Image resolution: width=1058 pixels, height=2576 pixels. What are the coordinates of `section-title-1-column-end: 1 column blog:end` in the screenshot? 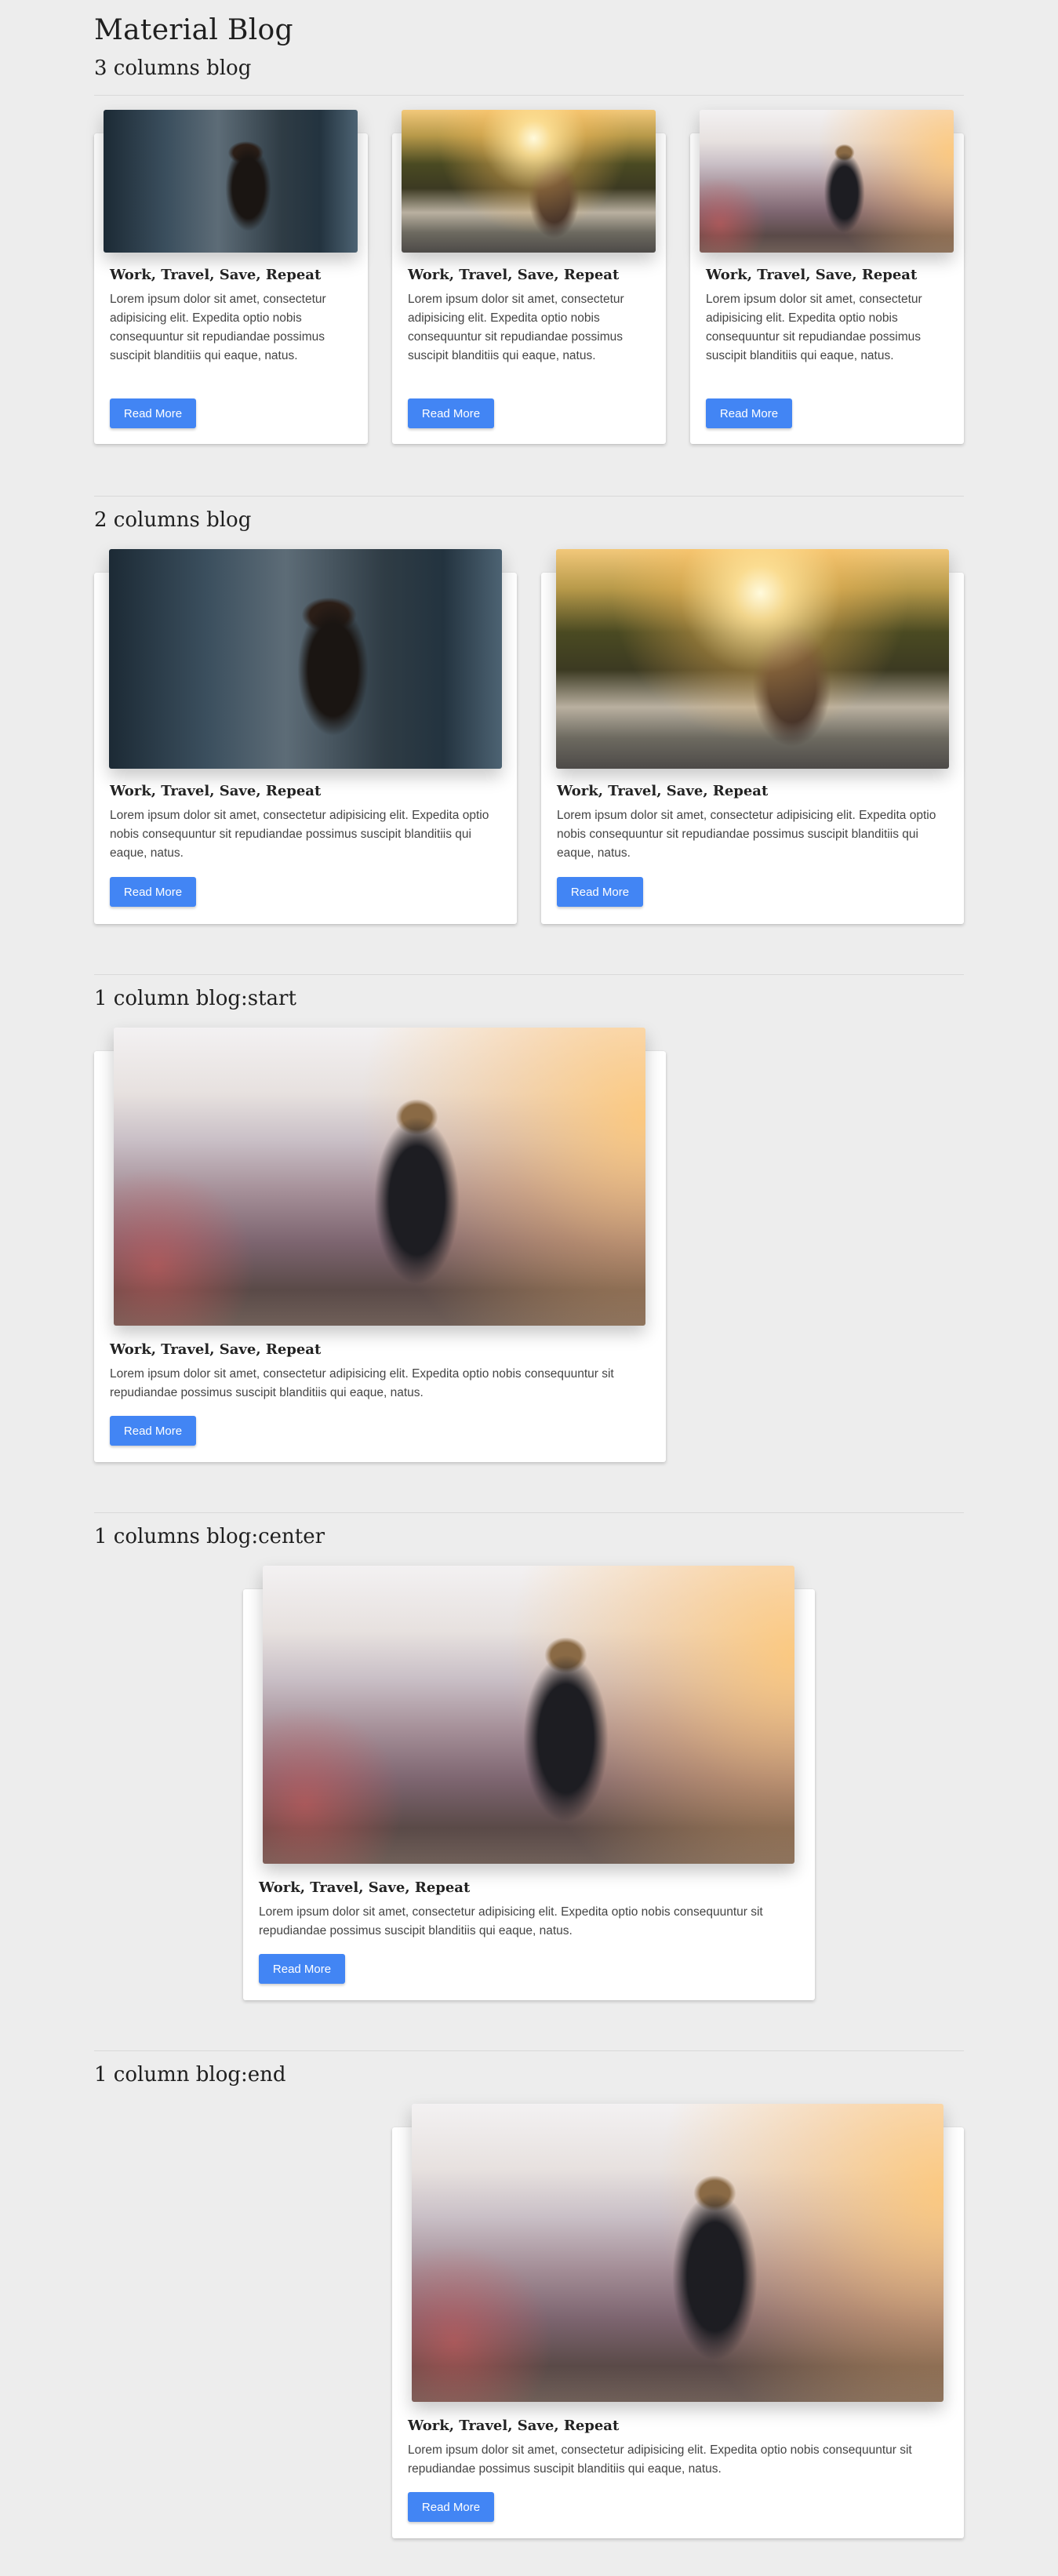 It's located at (190, 2075).